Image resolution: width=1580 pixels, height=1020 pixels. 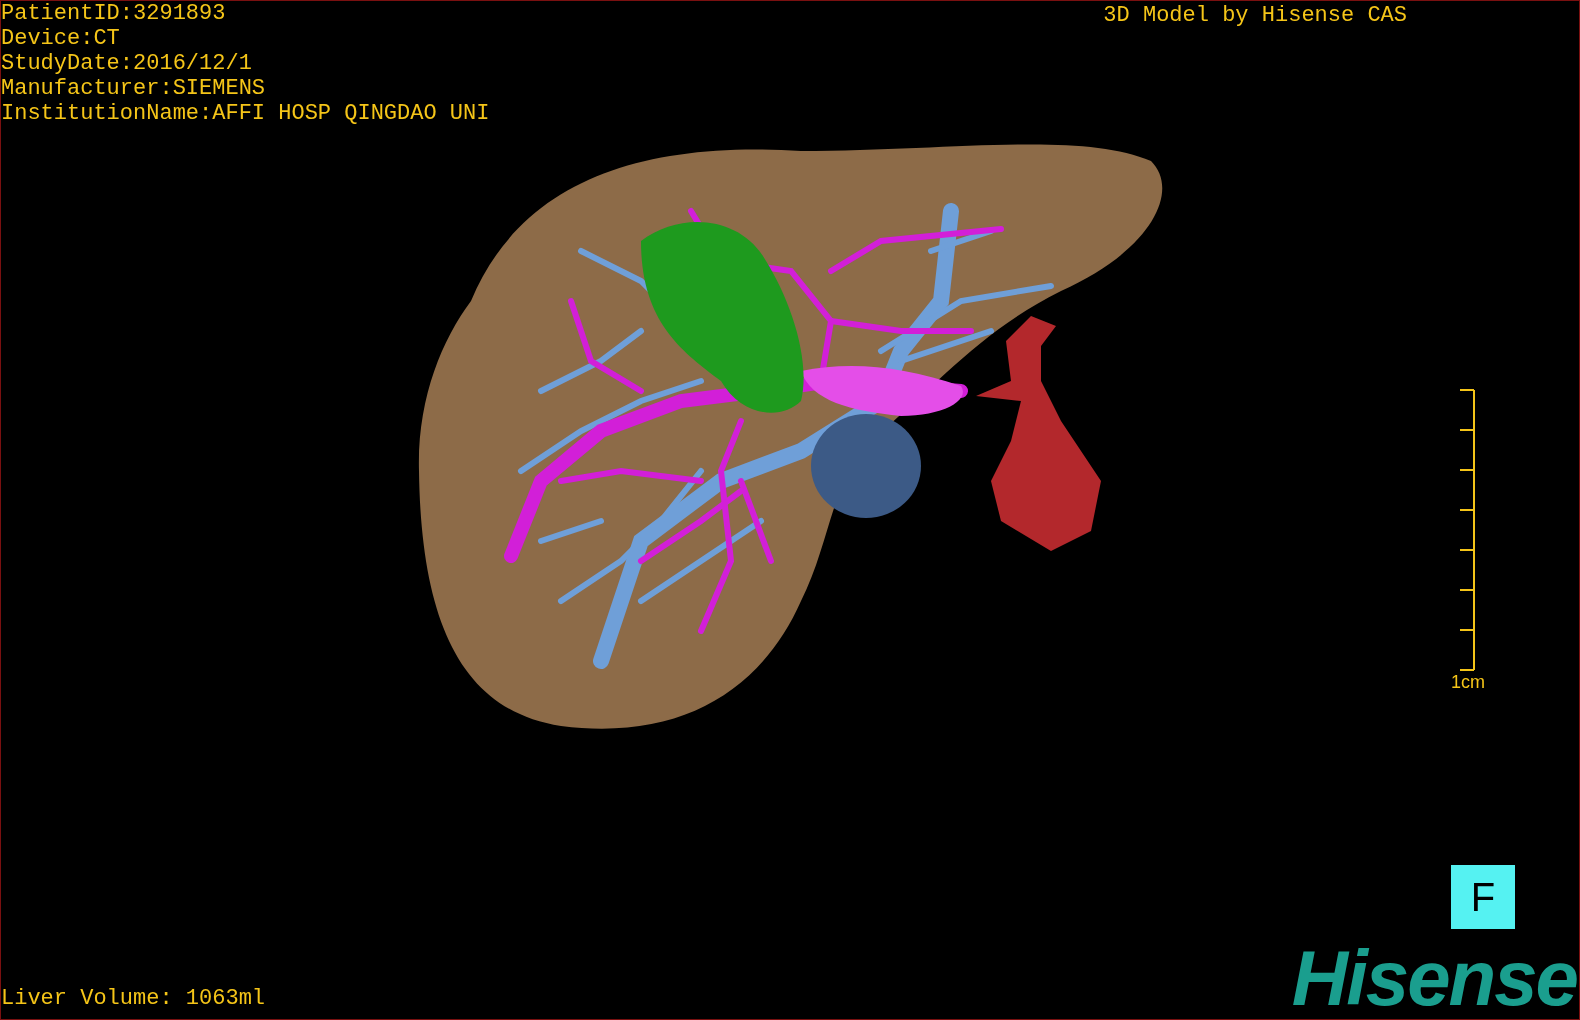 I want to click on brand-logo: Hisense, so click(x=1434, y=978).